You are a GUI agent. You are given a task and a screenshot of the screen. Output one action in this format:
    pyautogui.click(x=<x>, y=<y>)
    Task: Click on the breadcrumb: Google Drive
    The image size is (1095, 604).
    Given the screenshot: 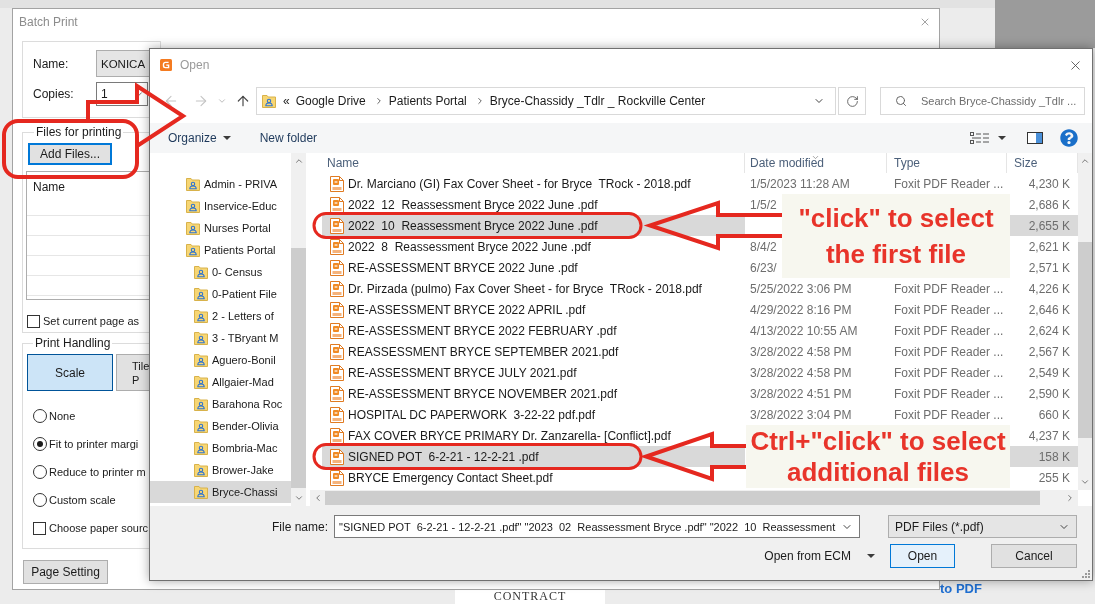 What is the action you would take?
    pyautogui.click(x=330, y=101)
    